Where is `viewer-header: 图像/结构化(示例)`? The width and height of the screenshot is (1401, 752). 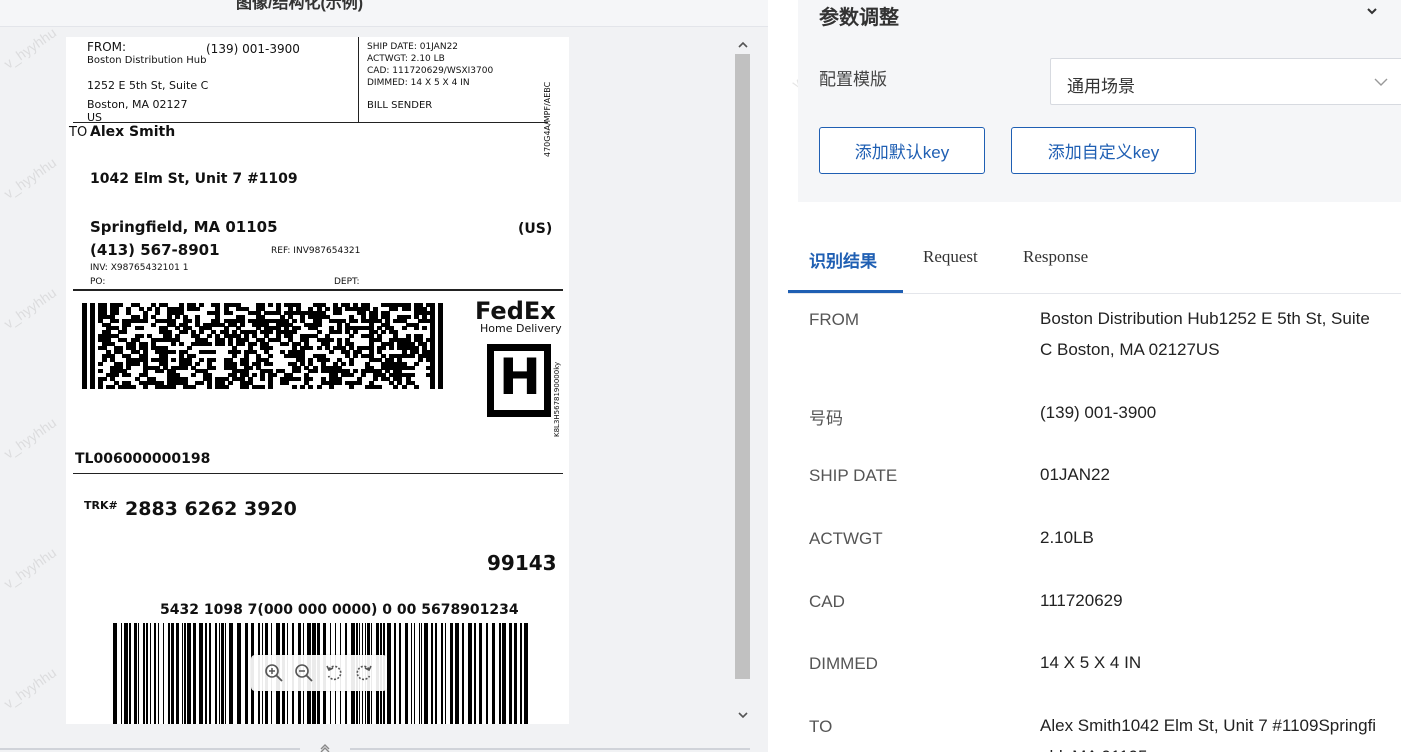 viewer-header: 图像/结构化(示例) is located at coordinates (384, 13).